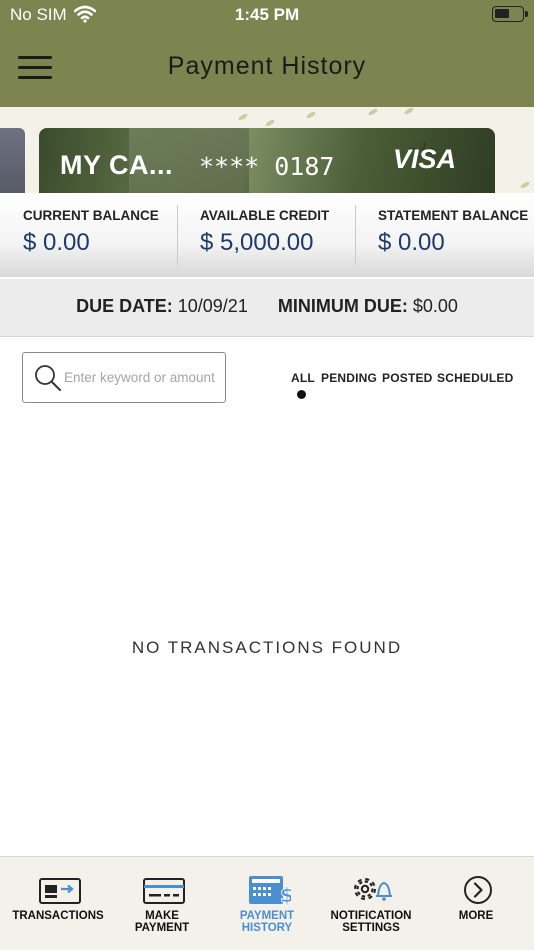  What do you see at coordinates (303, 378) in the screenshot?
I see `filter-all: ALL` at bounding box center [303, 378].